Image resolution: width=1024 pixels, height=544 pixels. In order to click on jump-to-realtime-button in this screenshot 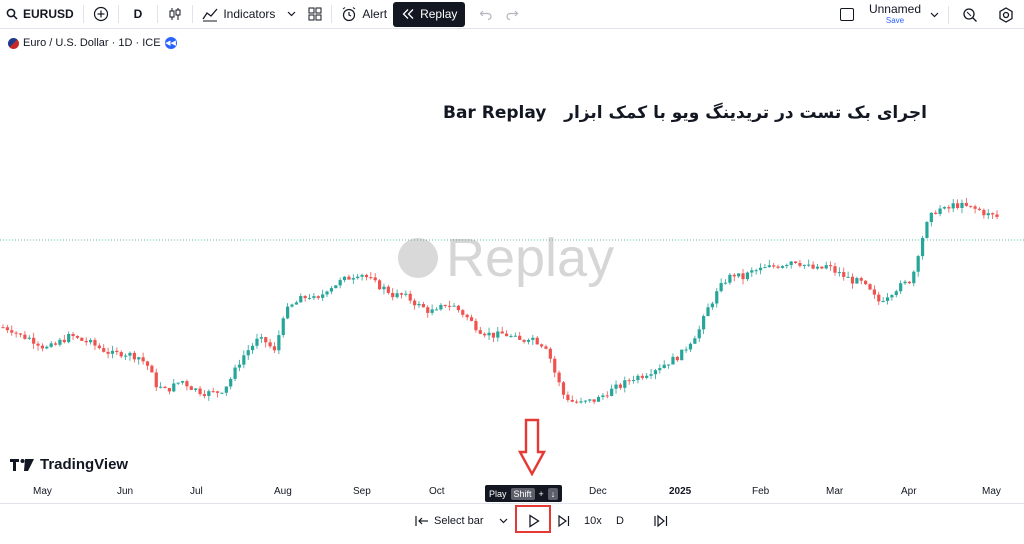, I will do `click(661, 521)`.